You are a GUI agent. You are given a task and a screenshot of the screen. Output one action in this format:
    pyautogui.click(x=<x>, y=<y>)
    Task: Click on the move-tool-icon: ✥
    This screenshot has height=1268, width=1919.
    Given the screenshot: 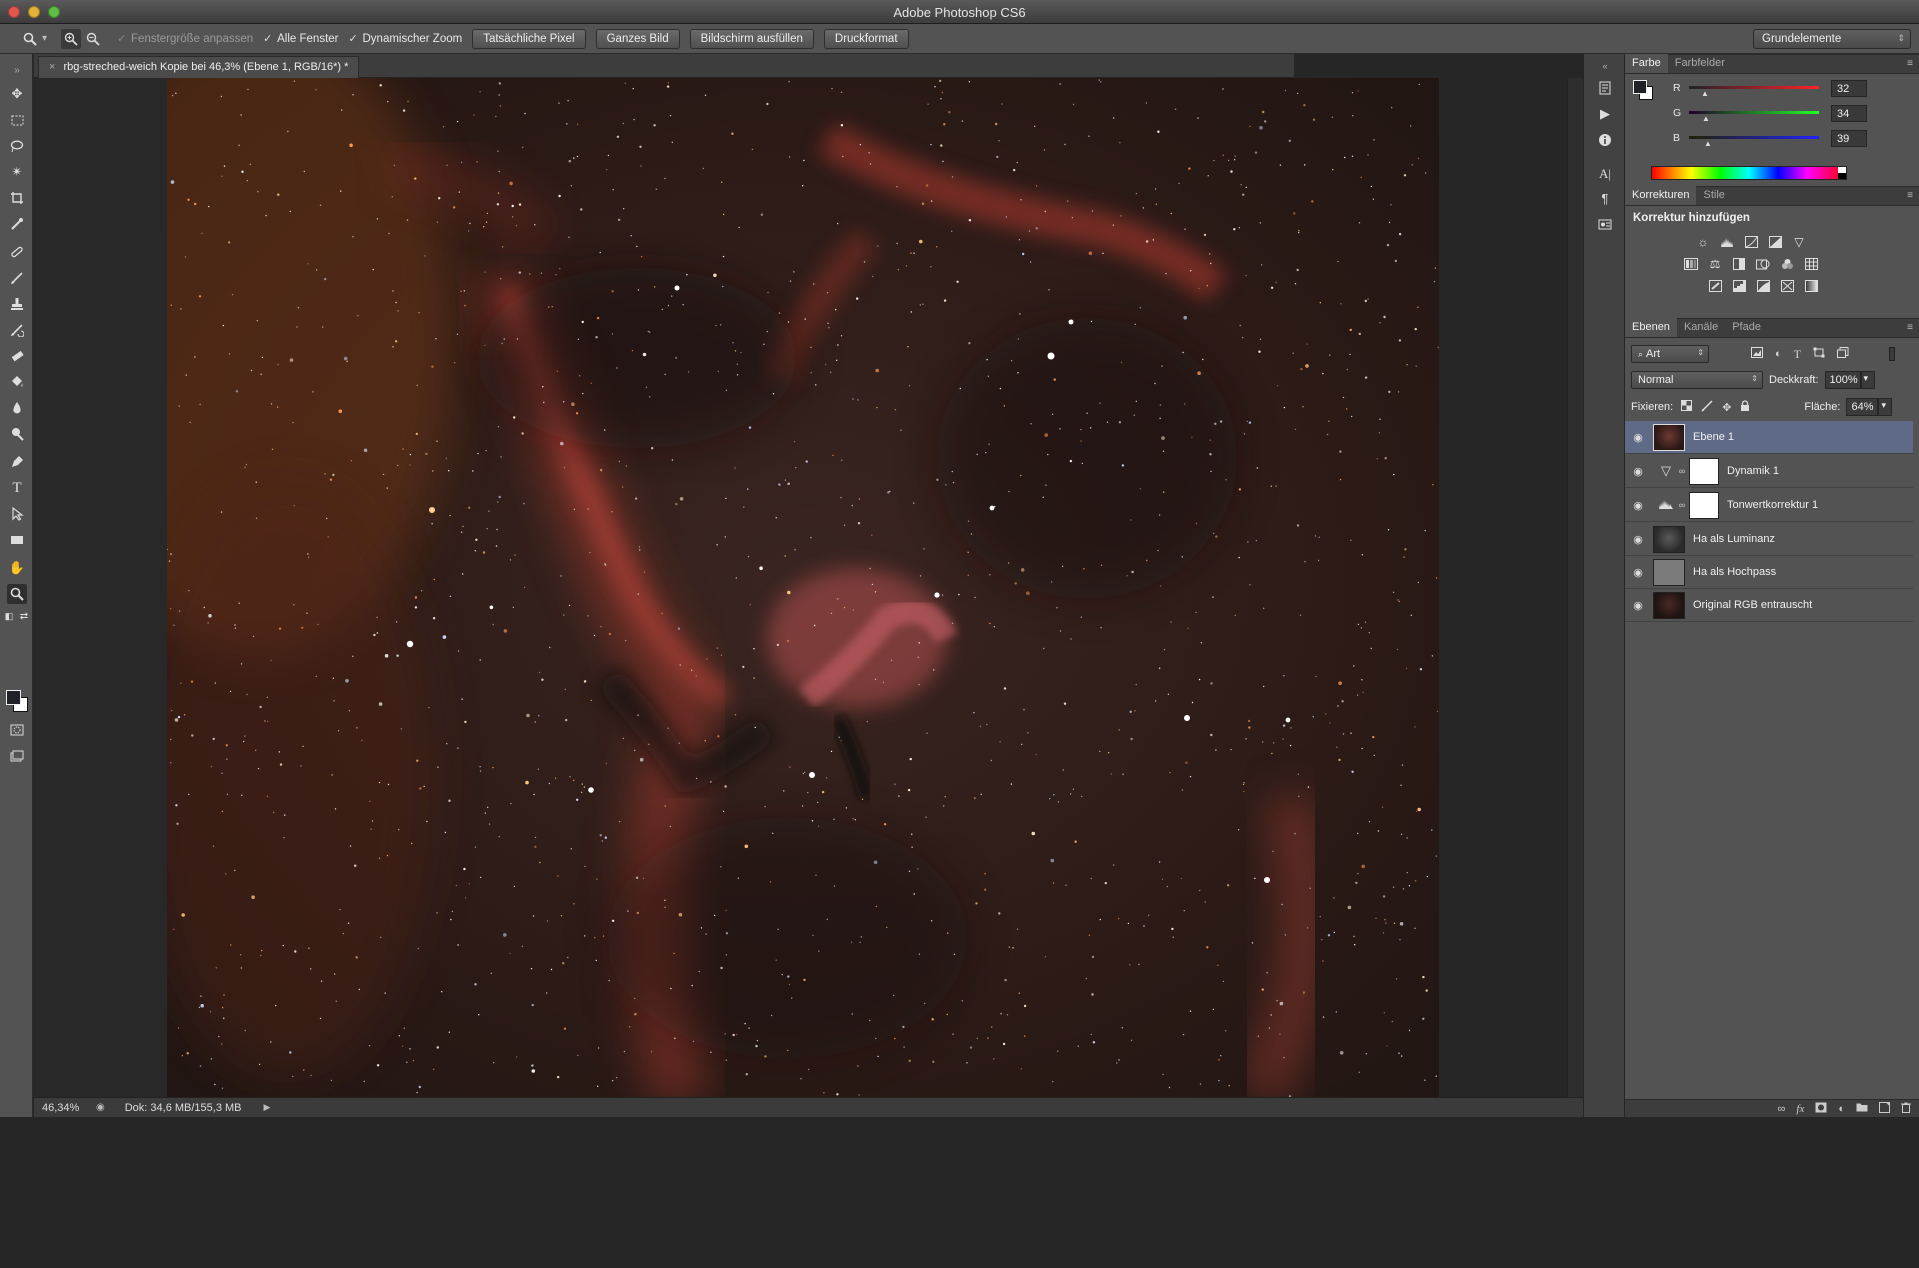 What is the action you would take?
    pyautogui.click(x=17, y=94)
    